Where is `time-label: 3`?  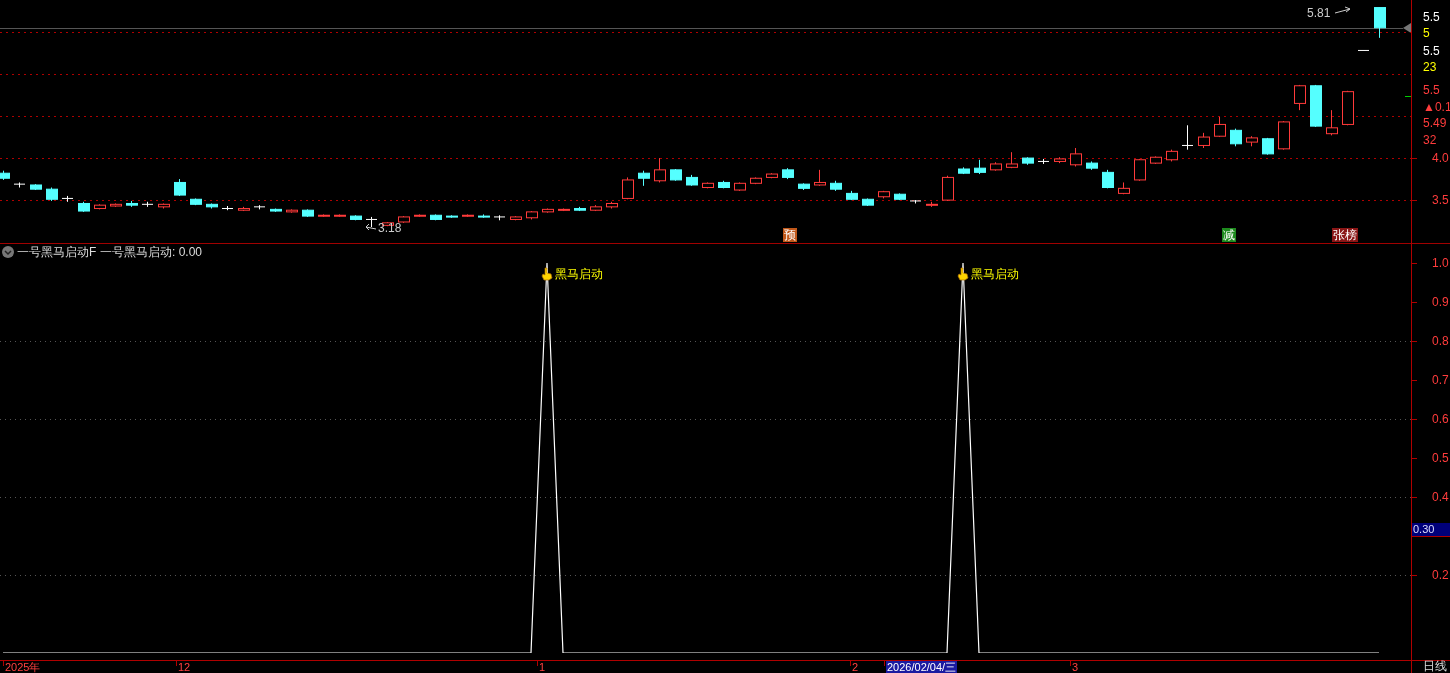
time-label: 3 is located at coordinates (1075, 667).